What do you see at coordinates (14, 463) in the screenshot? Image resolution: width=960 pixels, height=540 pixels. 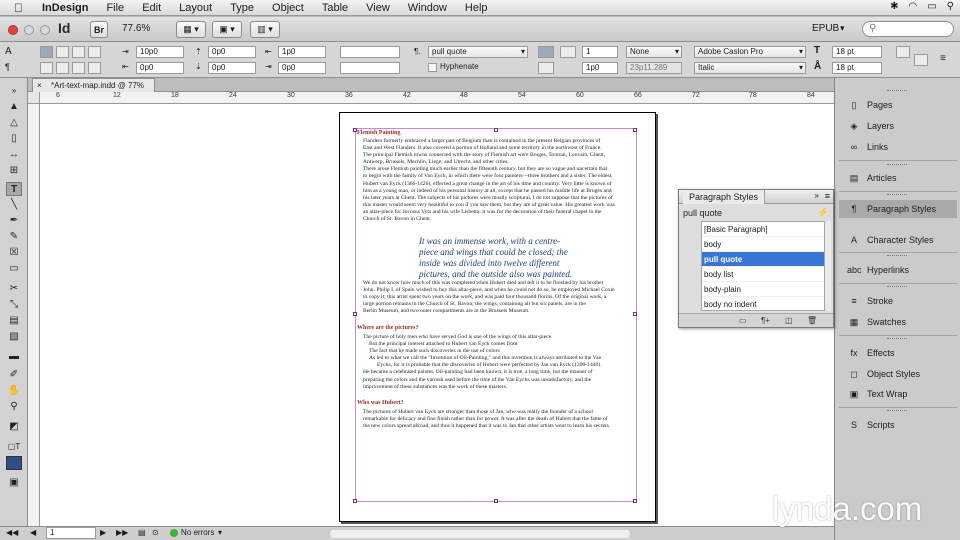 I see `apply-color-icon` at bounding box center [14, 463].